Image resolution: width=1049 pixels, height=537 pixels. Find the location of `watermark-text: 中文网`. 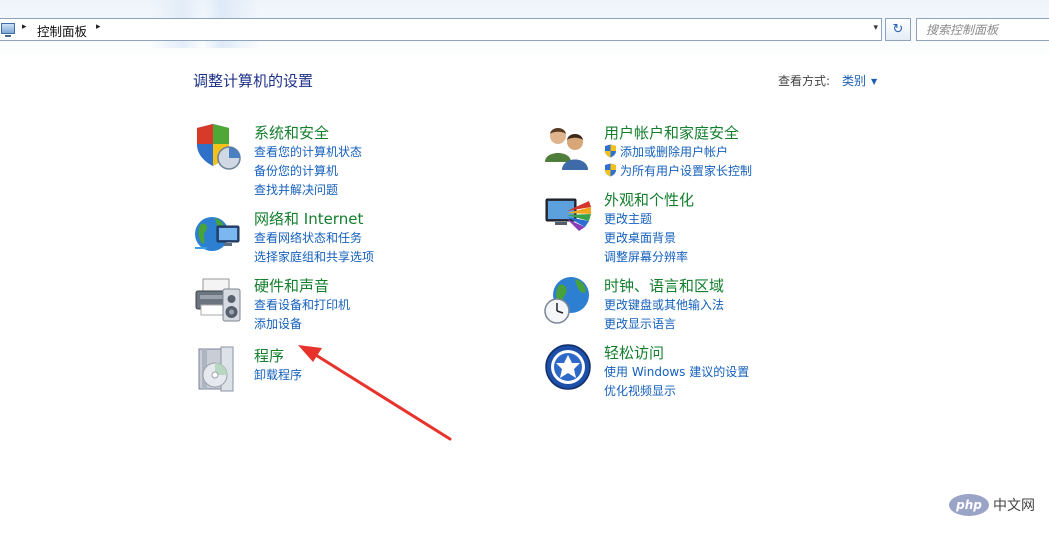

watermark-text: 中文网 is located at coordinates (1014, 506).